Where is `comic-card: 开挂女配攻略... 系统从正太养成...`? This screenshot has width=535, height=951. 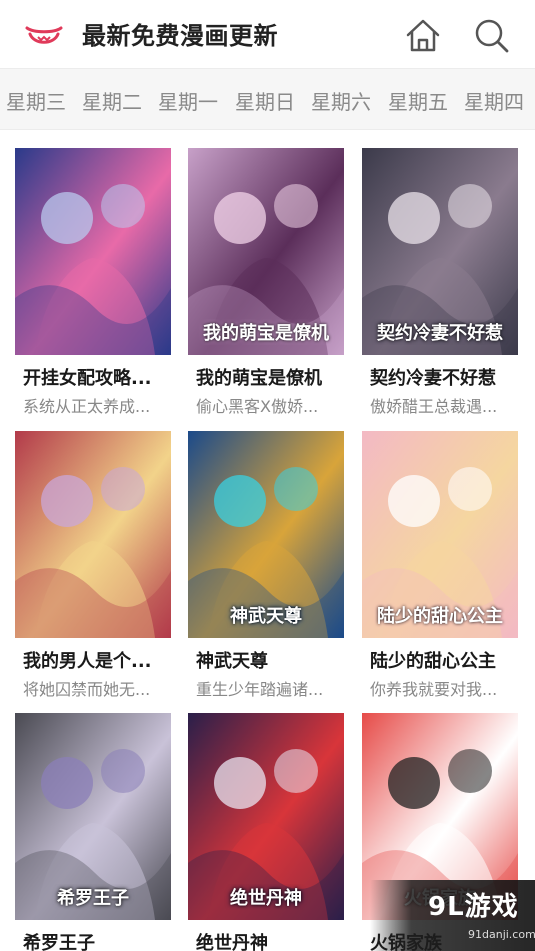
comic-card: 开挂女配攻略... 系统从正太养成... is located at coordinates (93, 288).